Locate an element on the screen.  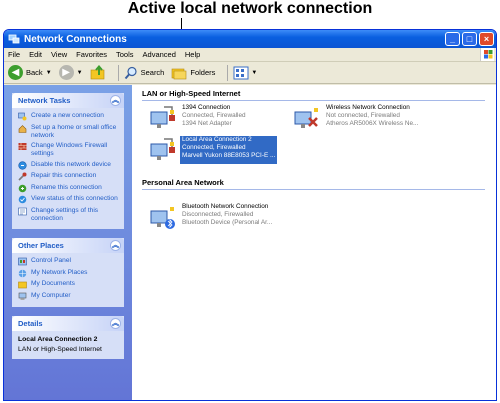
home-network-icon is located at coordinates (22, 128).